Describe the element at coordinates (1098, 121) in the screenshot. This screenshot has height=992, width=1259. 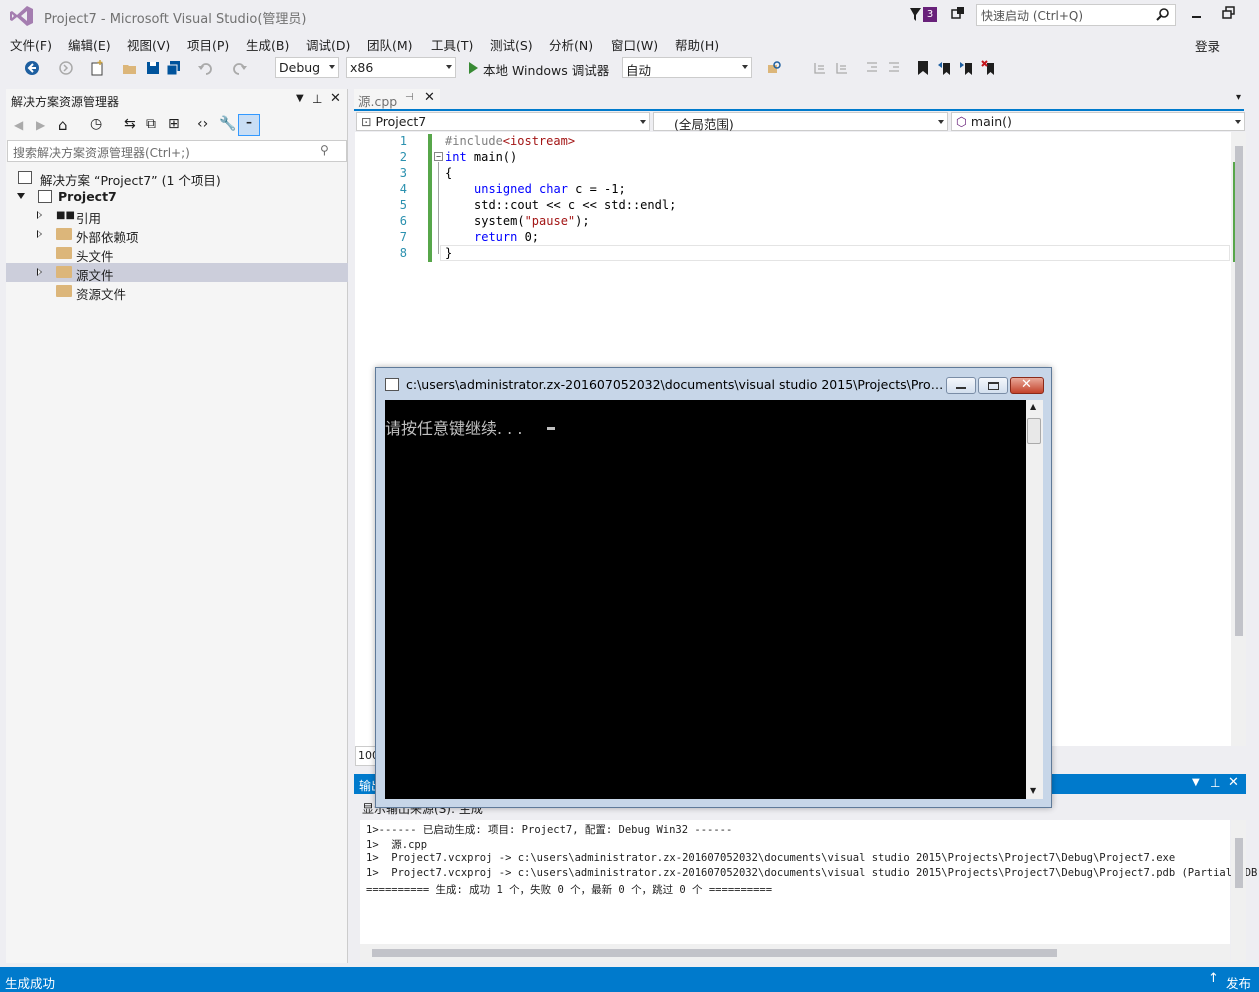
I see `member-nav-select: ⬡ main()` at that location.